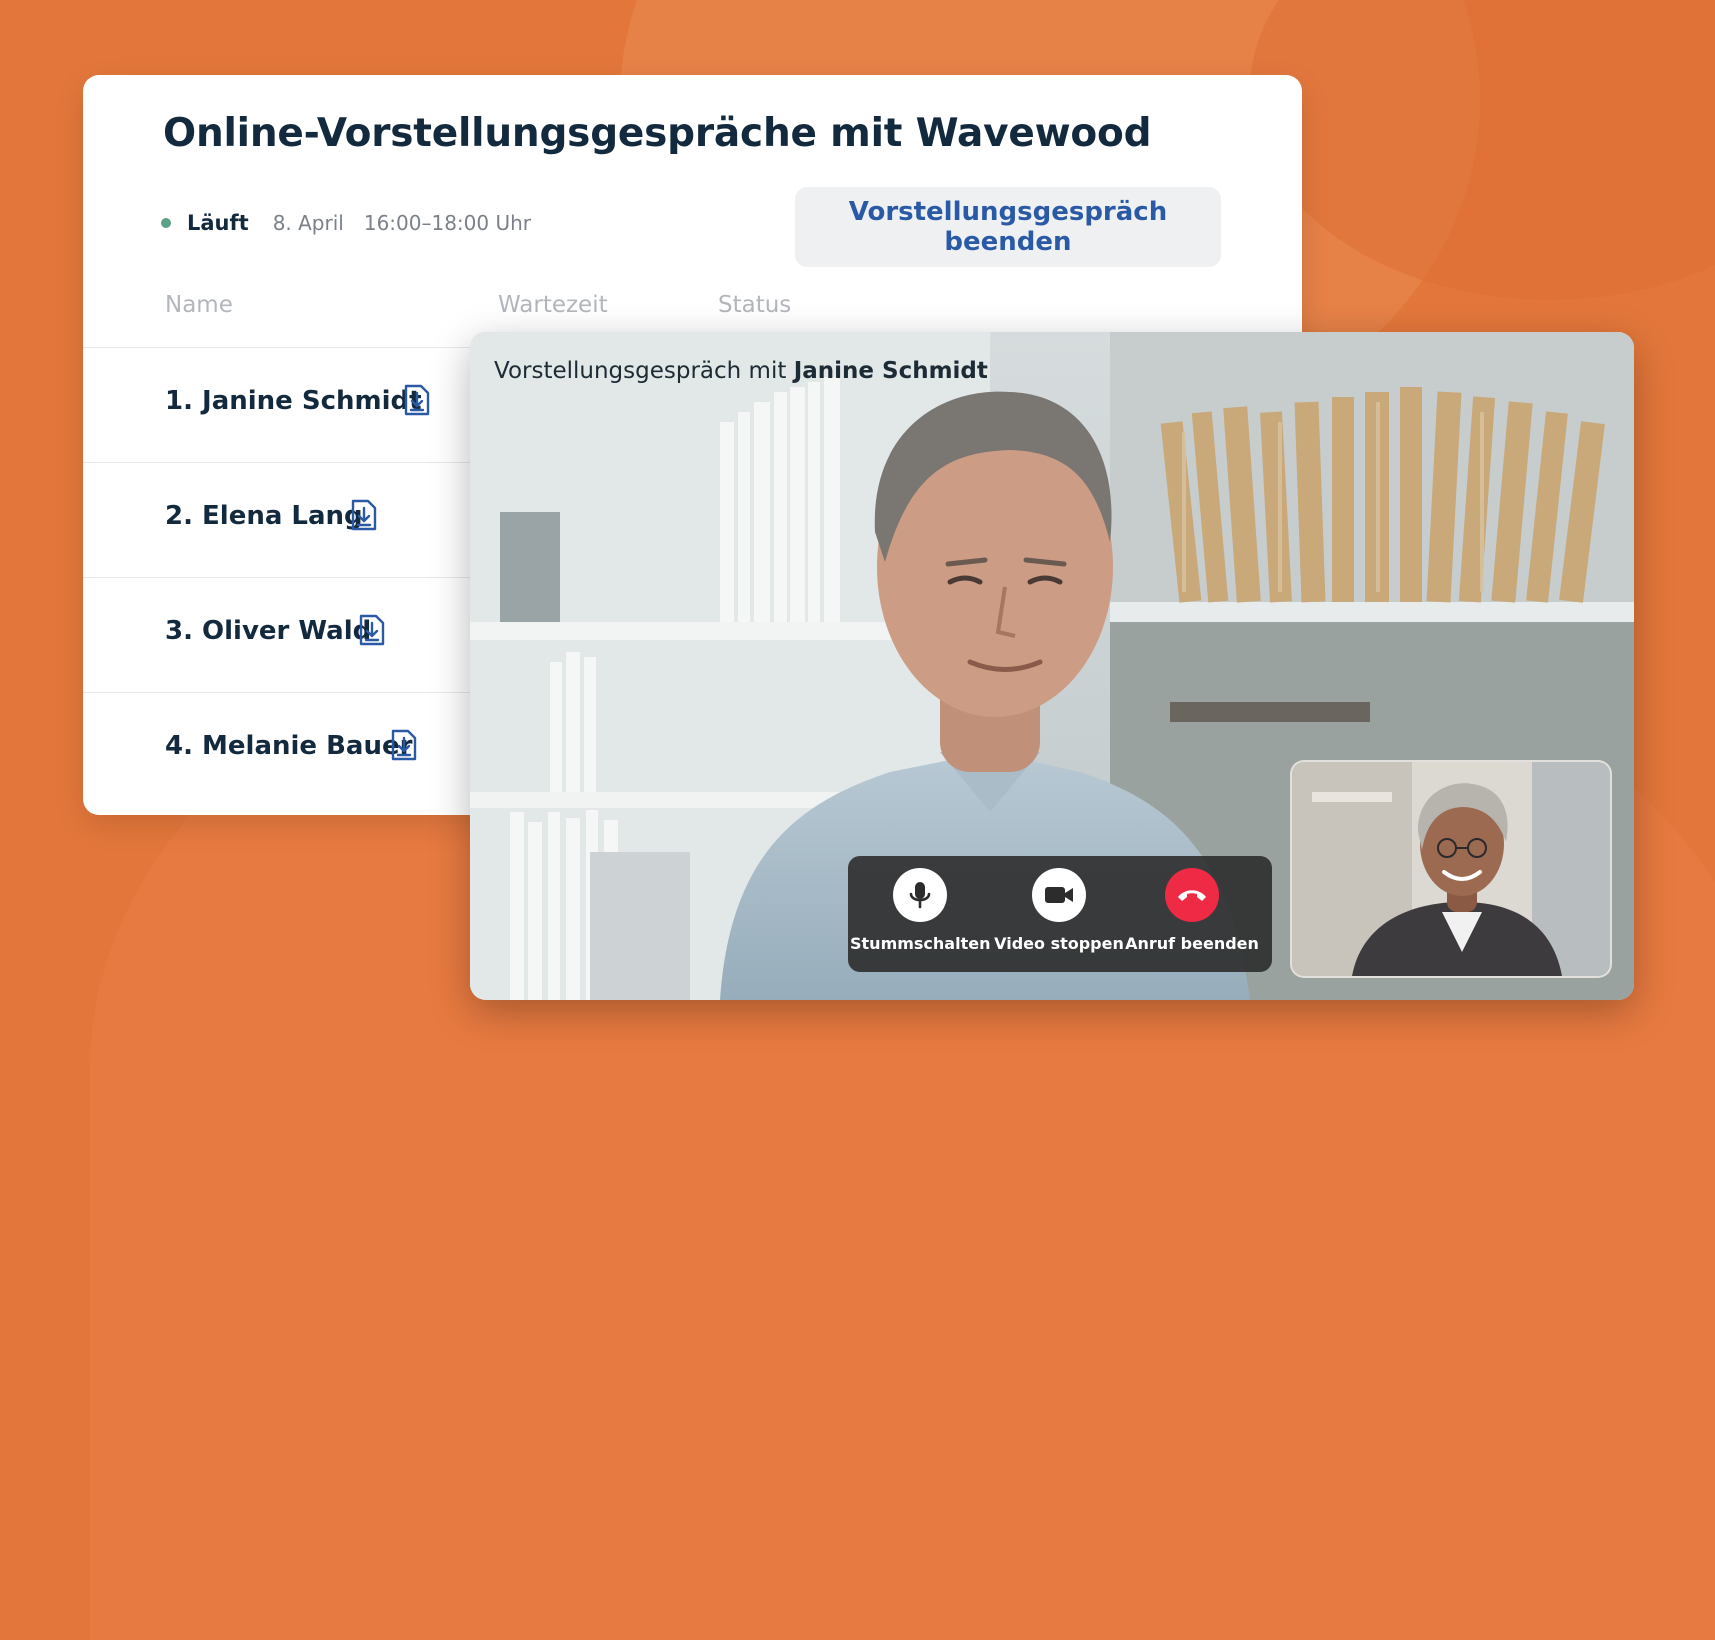 The image size is (1715, 1640). I want to click on mute-button: Stummschalten, so click(920, 910).